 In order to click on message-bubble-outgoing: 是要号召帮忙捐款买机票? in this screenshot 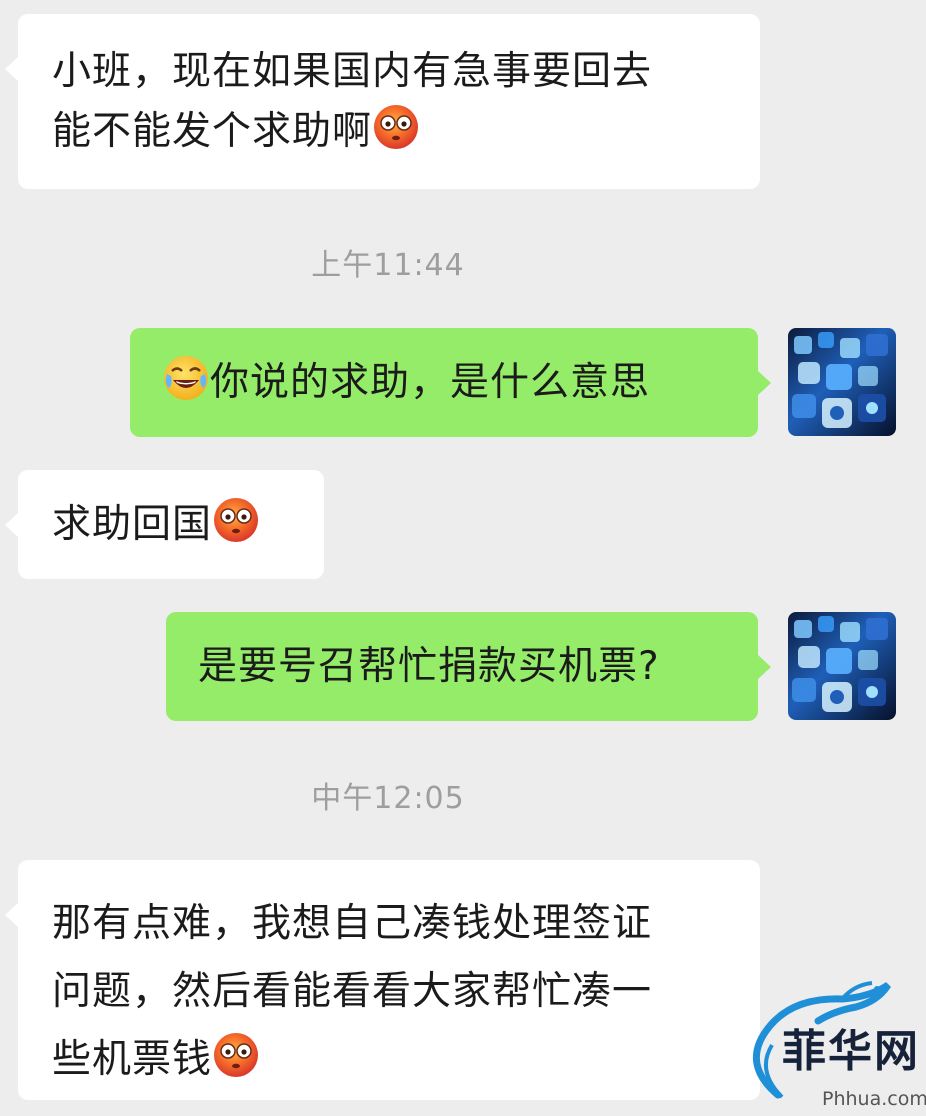, I will do `click(468, 666)`.